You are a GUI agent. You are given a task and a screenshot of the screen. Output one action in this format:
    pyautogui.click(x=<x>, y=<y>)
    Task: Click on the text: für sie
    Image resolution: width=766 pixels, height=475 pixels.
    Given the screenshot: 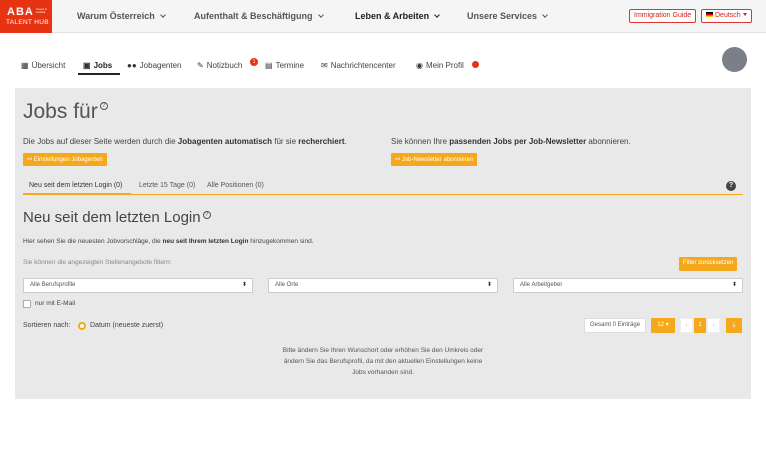 What is the action you would take?
    pyautogui.click(x=285, y=141)
    